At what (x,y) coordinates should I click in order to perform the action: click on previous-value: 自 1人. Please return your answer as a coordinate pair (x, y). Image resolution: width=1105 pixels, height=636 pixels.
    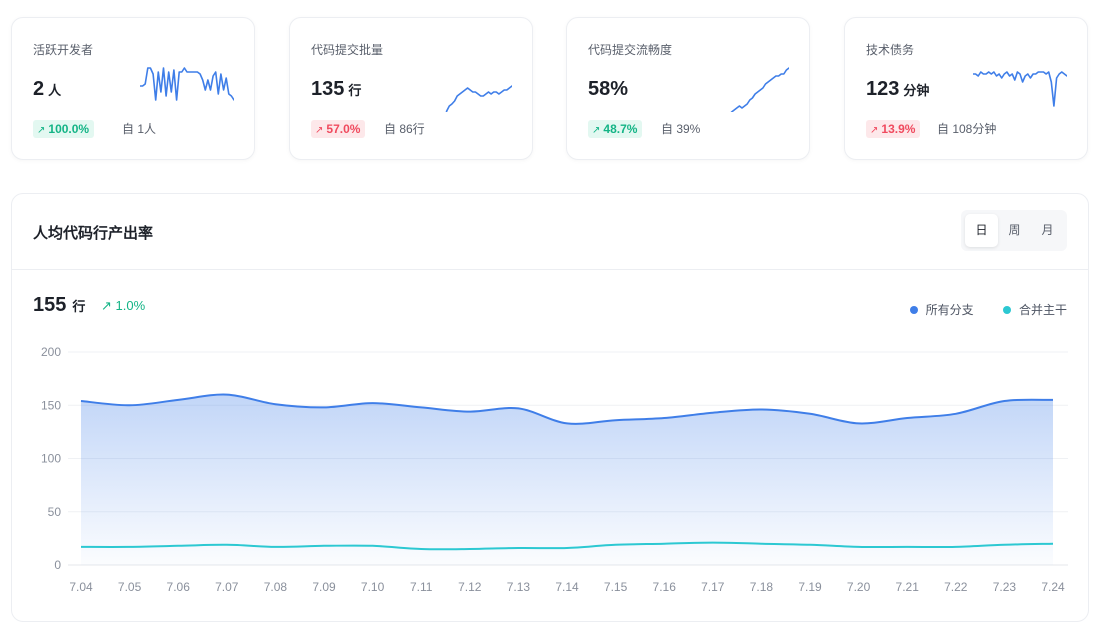
    Looking at the image, I should click on (139, 129).